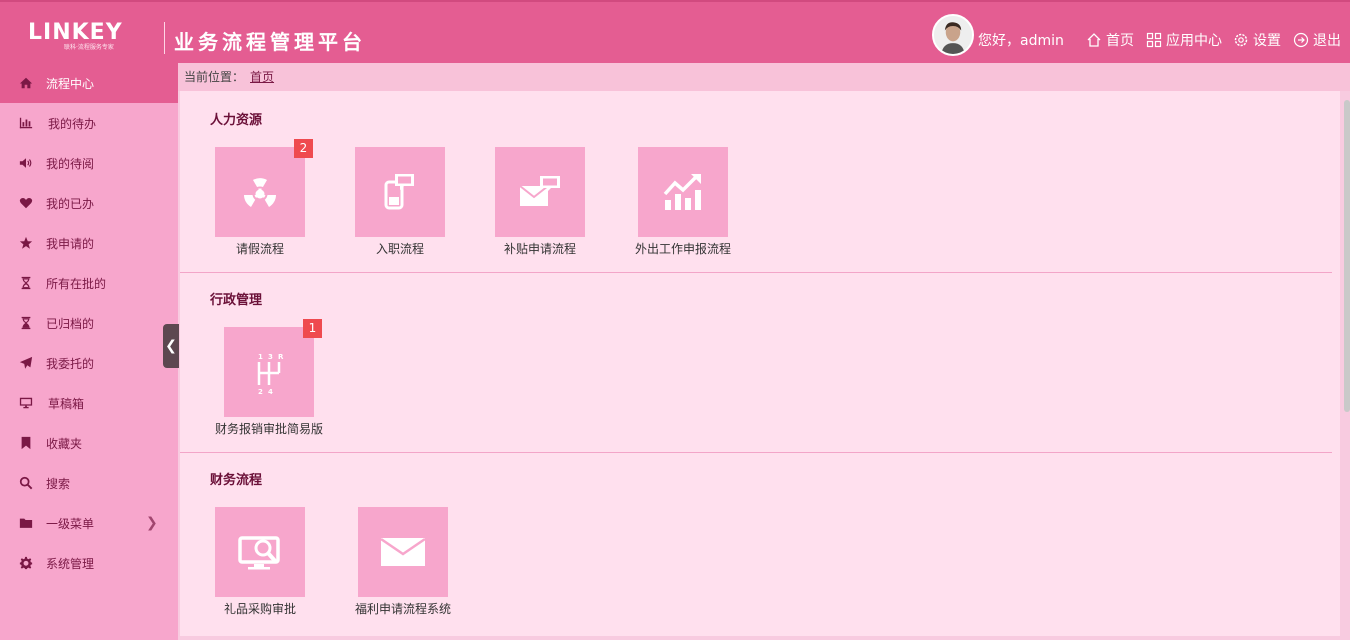 This screenshot has height=640, width=1350. I want to click on sidebar-item-label: 我申请的, so click(70, 243).